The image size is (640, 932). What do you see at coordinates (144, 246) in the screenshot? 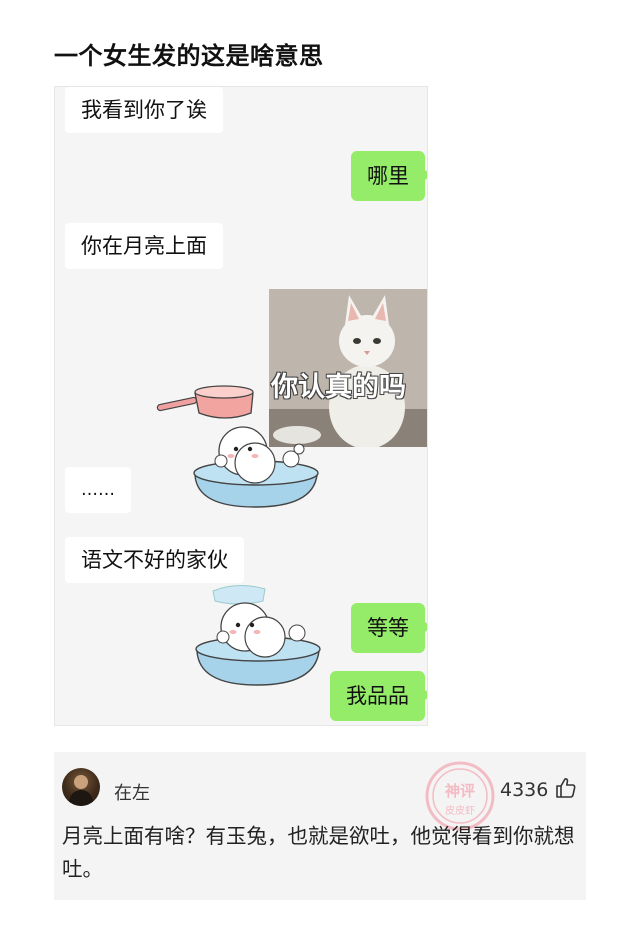
I see `message-incoming: 你在月亮上面` at bounding box center [144, 246].